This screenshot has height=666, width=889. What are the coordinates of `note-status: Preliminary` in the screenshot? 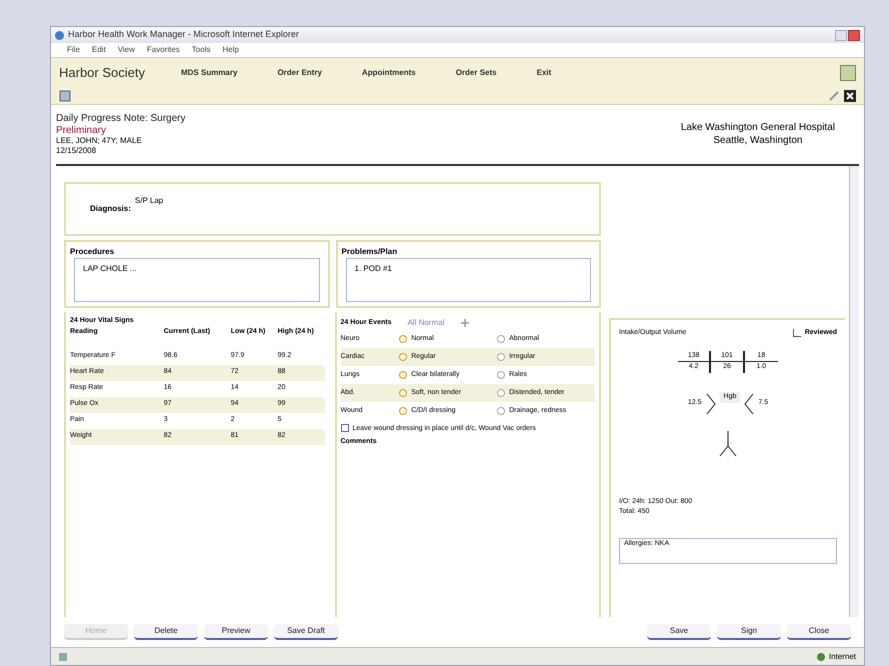 It's located at (82, 130).